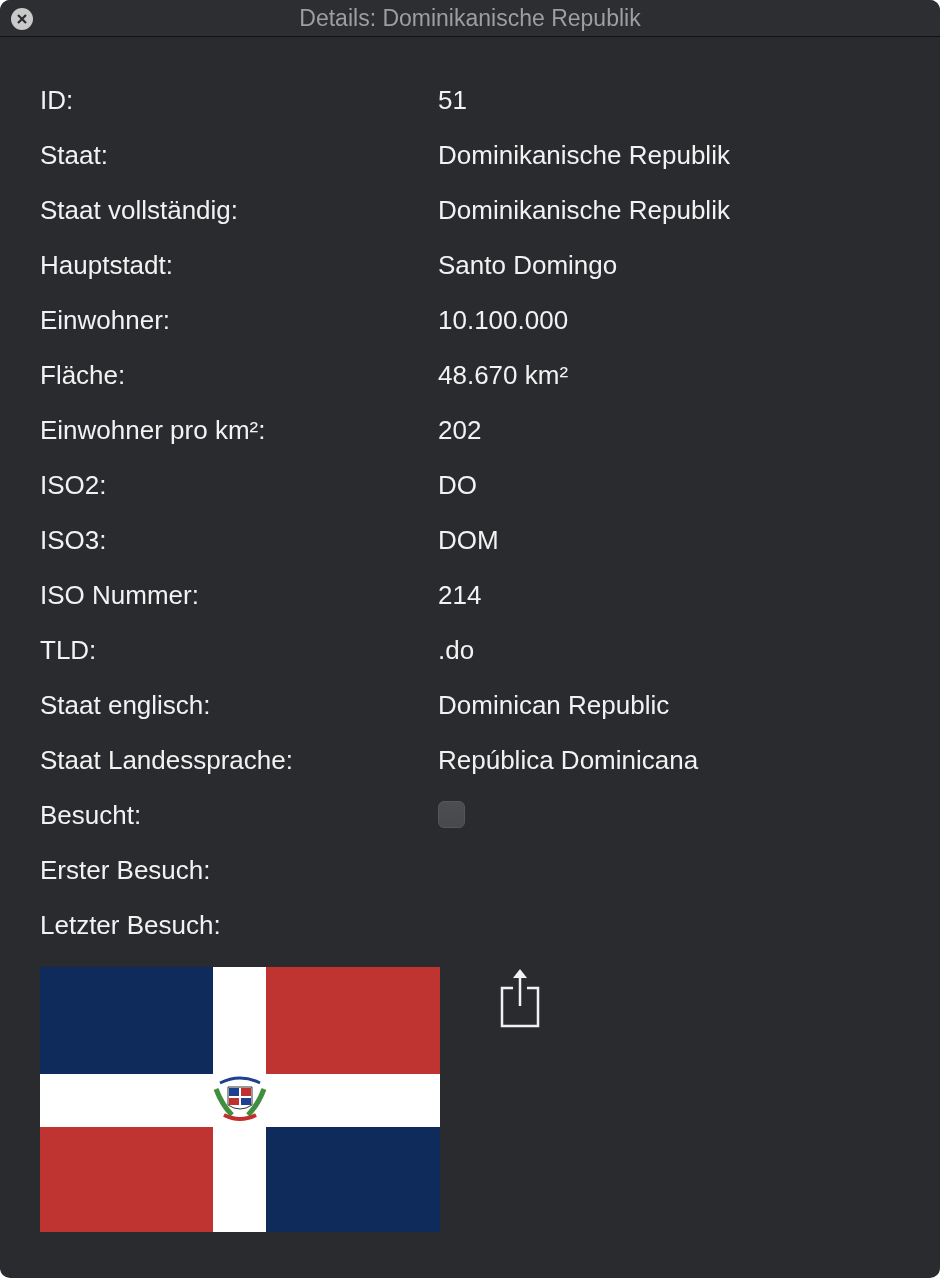 Image resolution: width=940 pixels, height=1278 pixels. What do you see at coordinates (74, 539) in the screenshot?
I see `field-label: ISO3:` at bounding box center [74, 539].